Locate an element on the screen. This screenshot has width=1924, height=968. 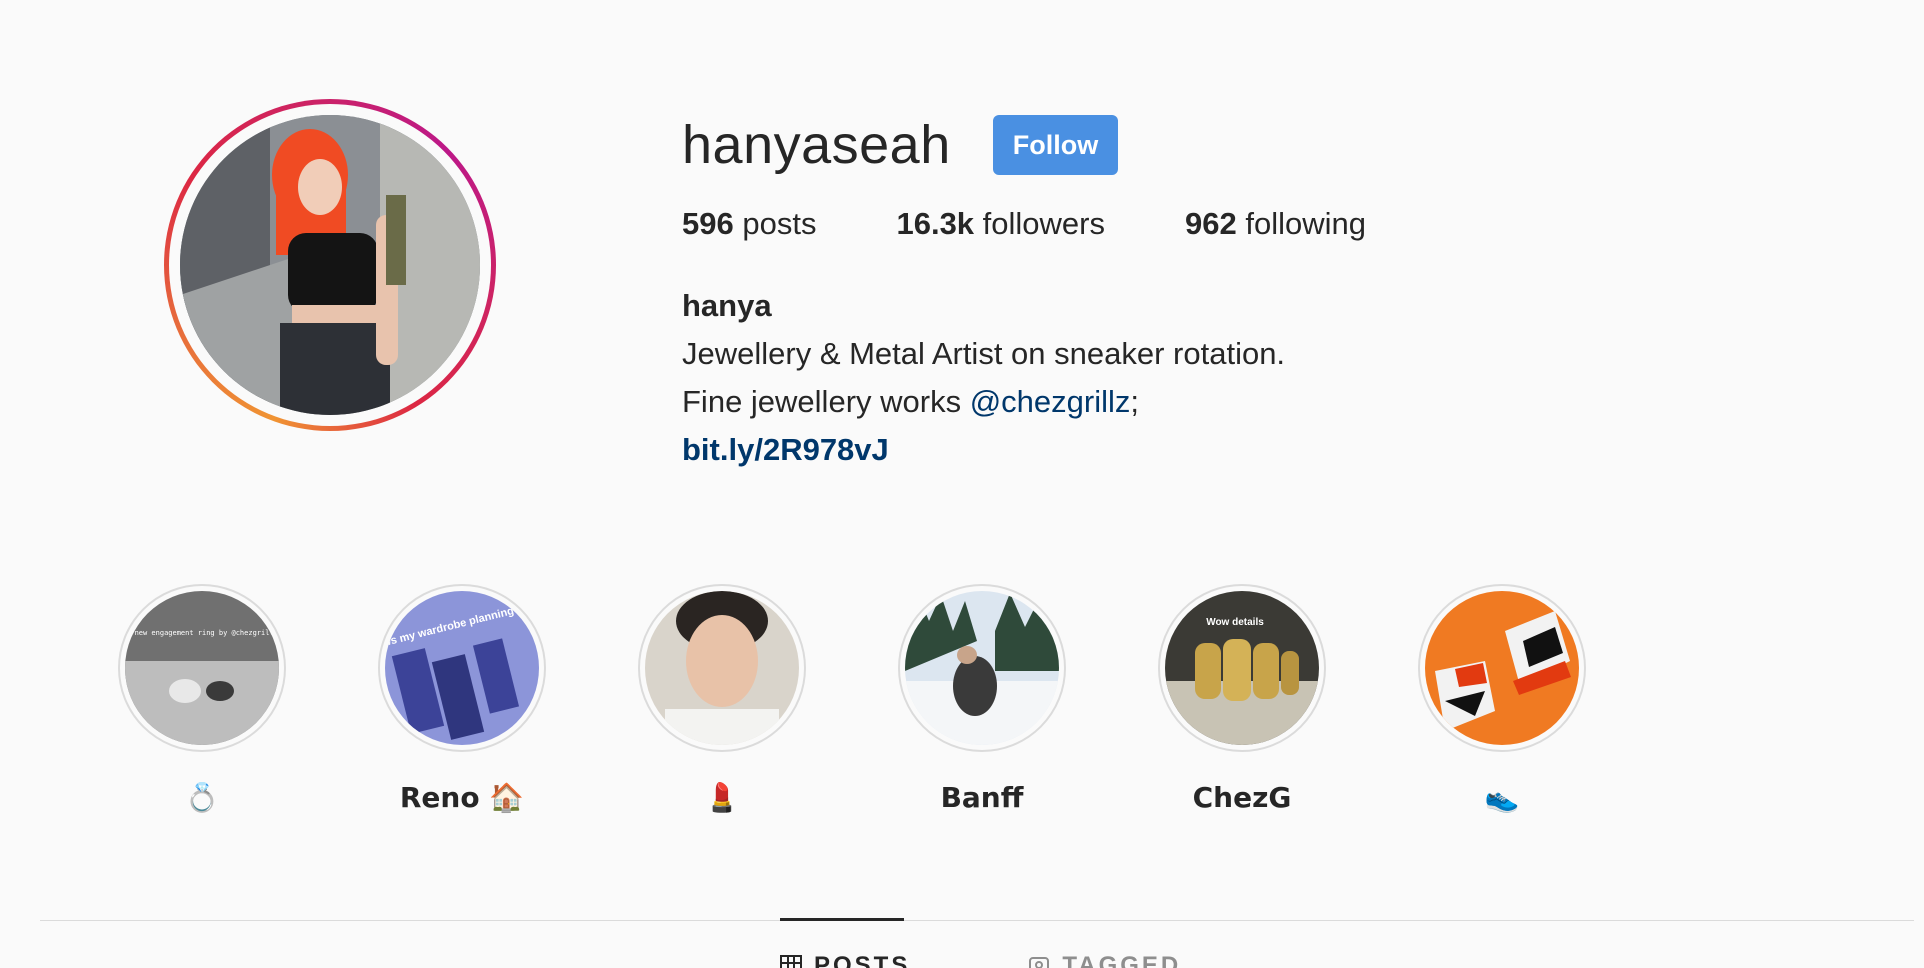
highlight-ring: A new engagement ring by @chezgrillz is located at coordinates (202, 668).